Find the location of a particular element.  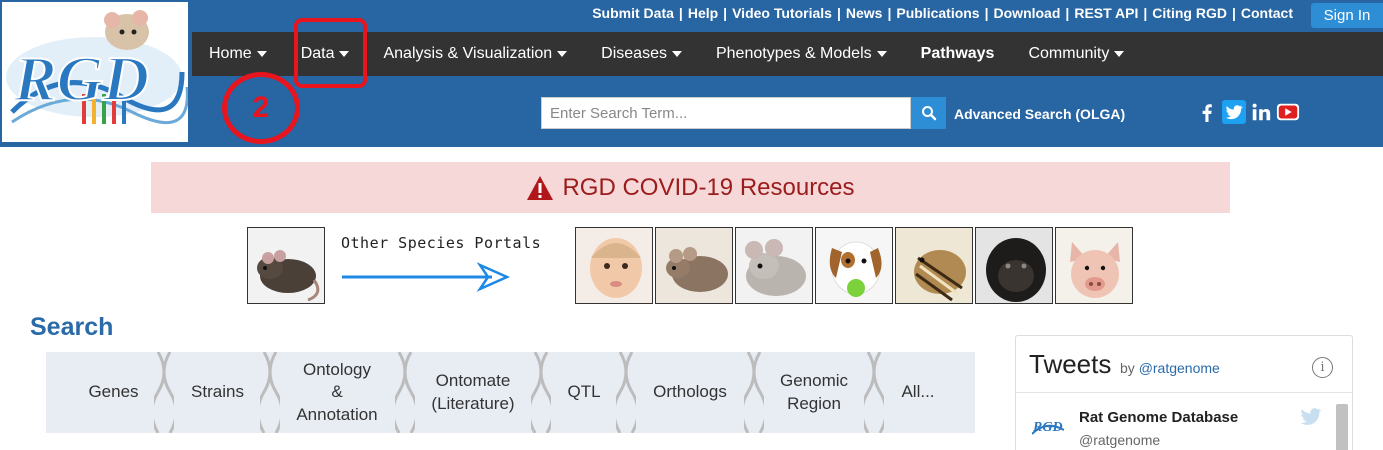

nav-diseases-label: Diseases is located at coordinates (634, 53).